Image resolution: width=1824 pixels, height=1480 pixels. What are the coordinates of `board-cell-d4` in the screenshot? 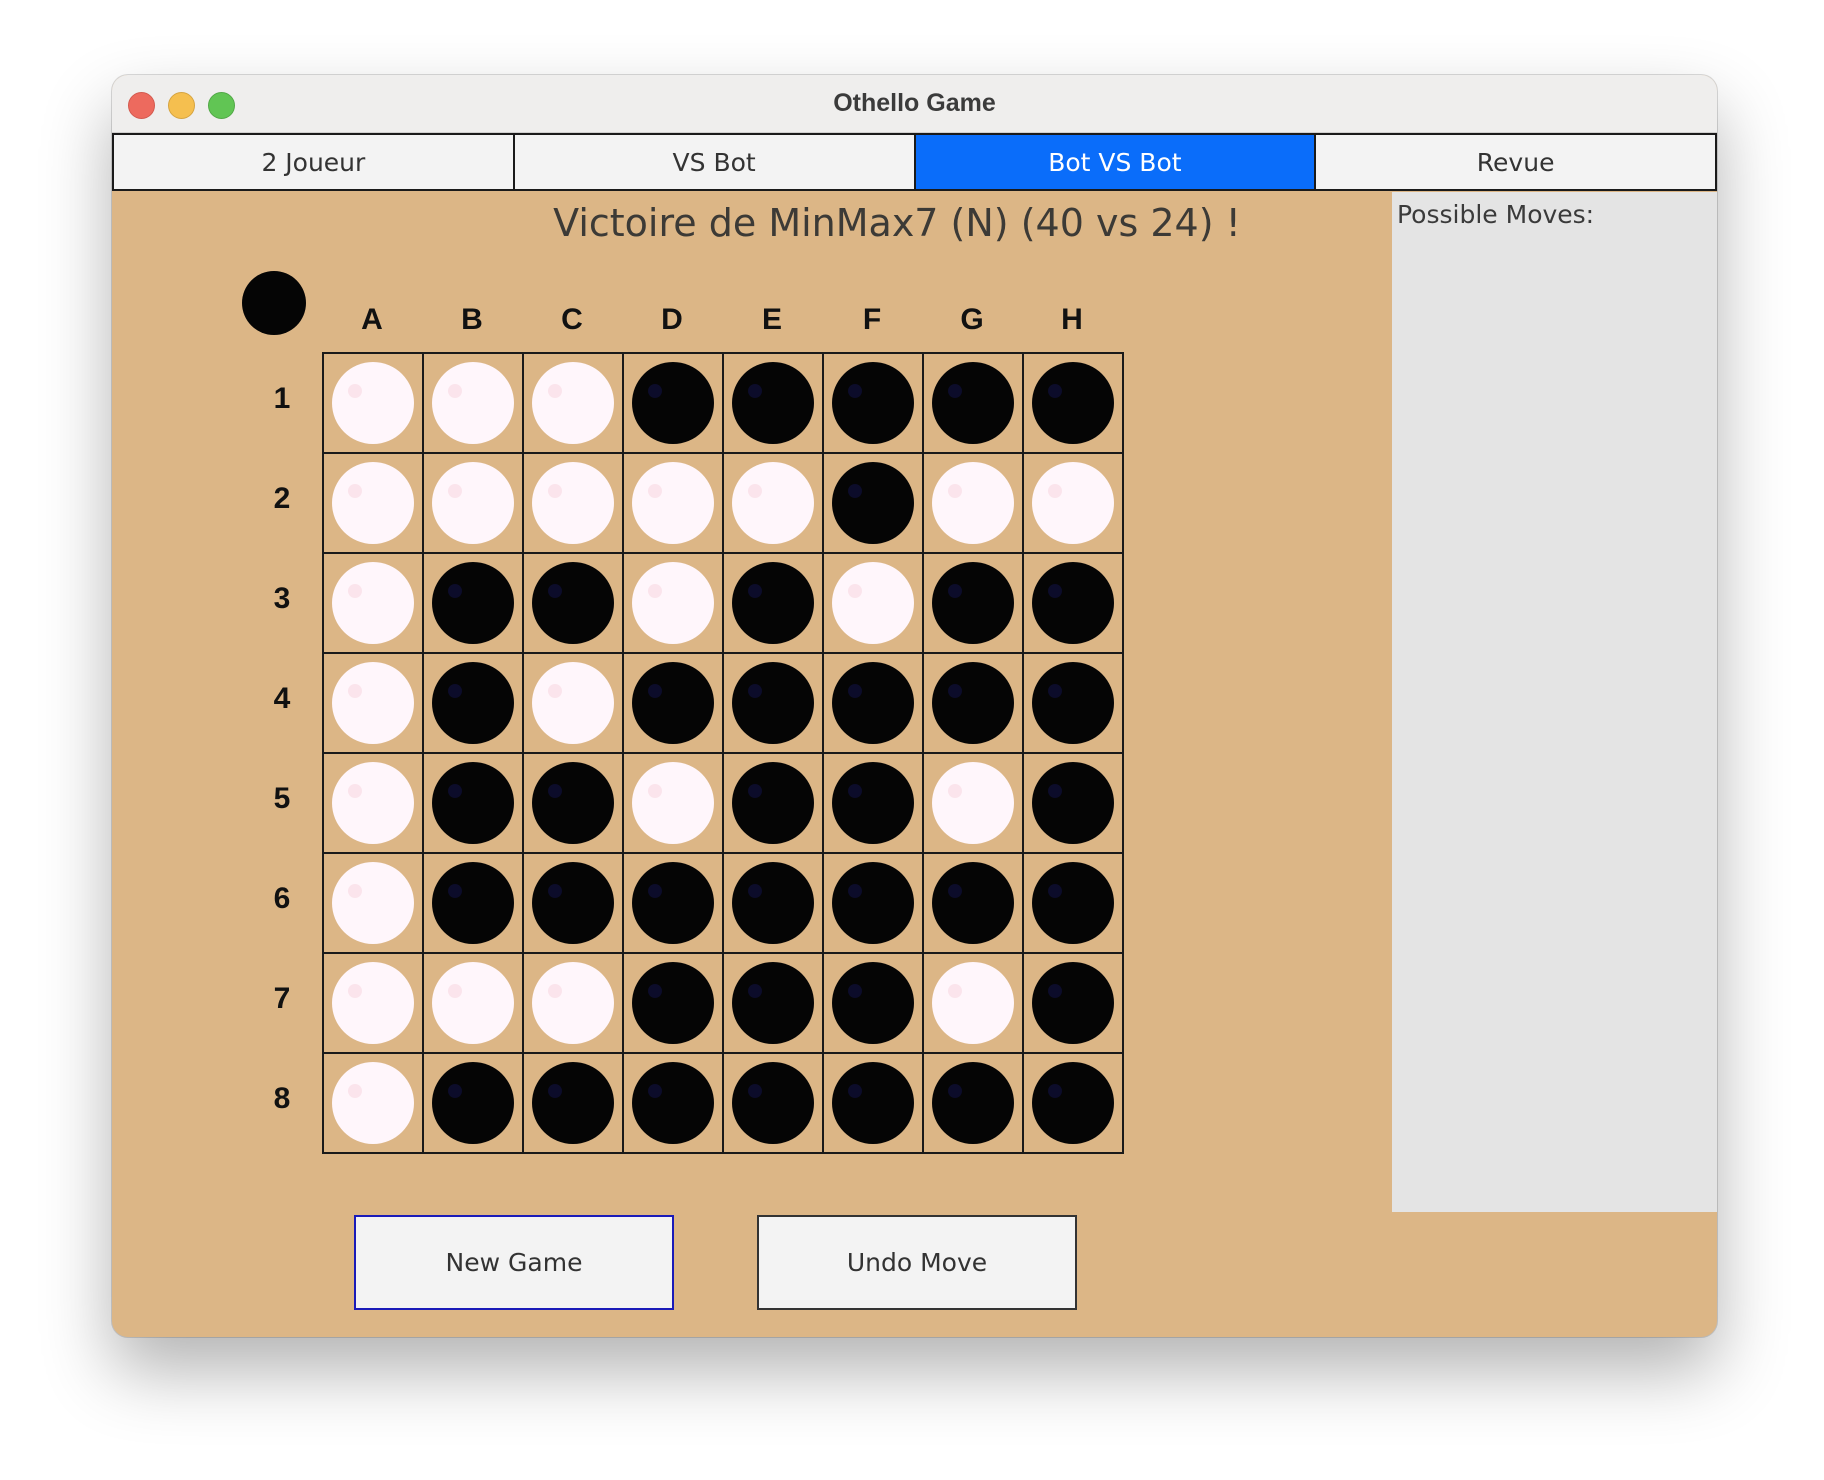 It's located at (674, 704).